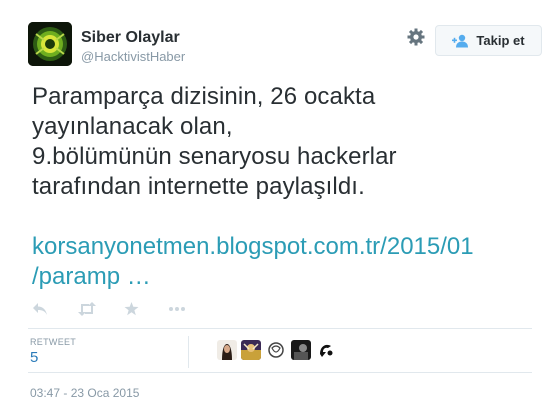  What do you see at coordinates (288, 46) in the screenshot?
I see `tweet-header: Siber Olaylar @HacktivistHaber Takip et` at bounding box center [288, 46].